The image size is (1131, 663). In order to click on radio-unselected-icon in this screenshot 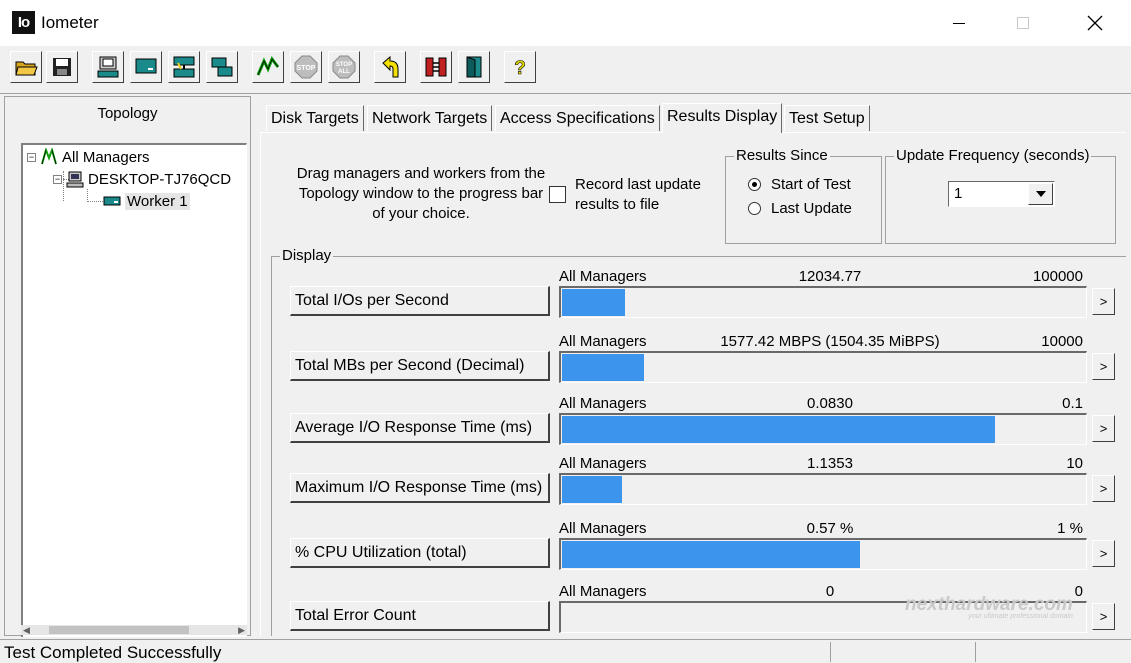, I will do `click(754, 208)`.